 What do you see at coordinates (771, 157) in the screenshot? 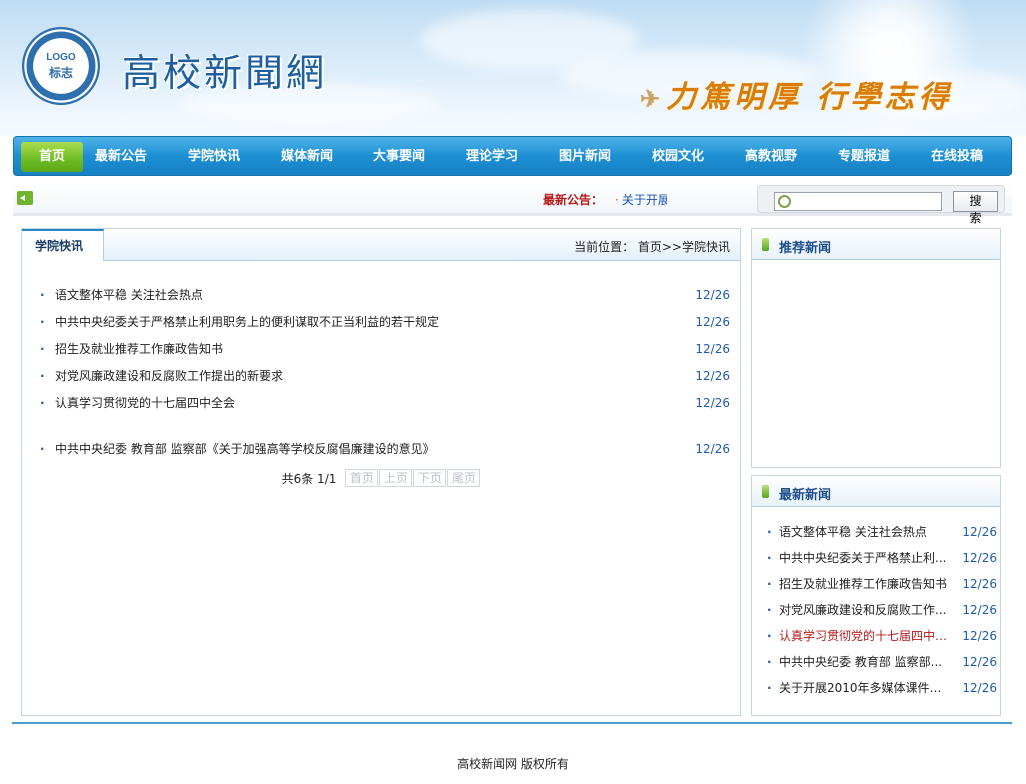
I see `nav-item-higher-edu: 高教视野` at bounding box center [771, 157].